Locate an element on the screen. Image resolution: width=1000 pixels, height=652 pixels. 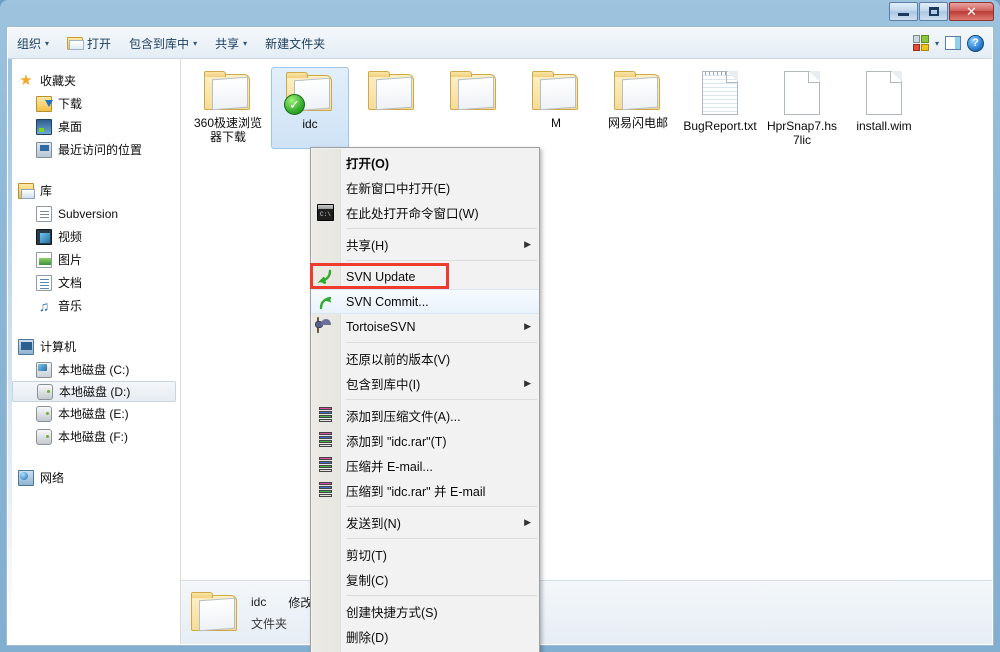
context-menu-item-send-to: 发送到(N) ▶ is located at coordinates (425, 522).